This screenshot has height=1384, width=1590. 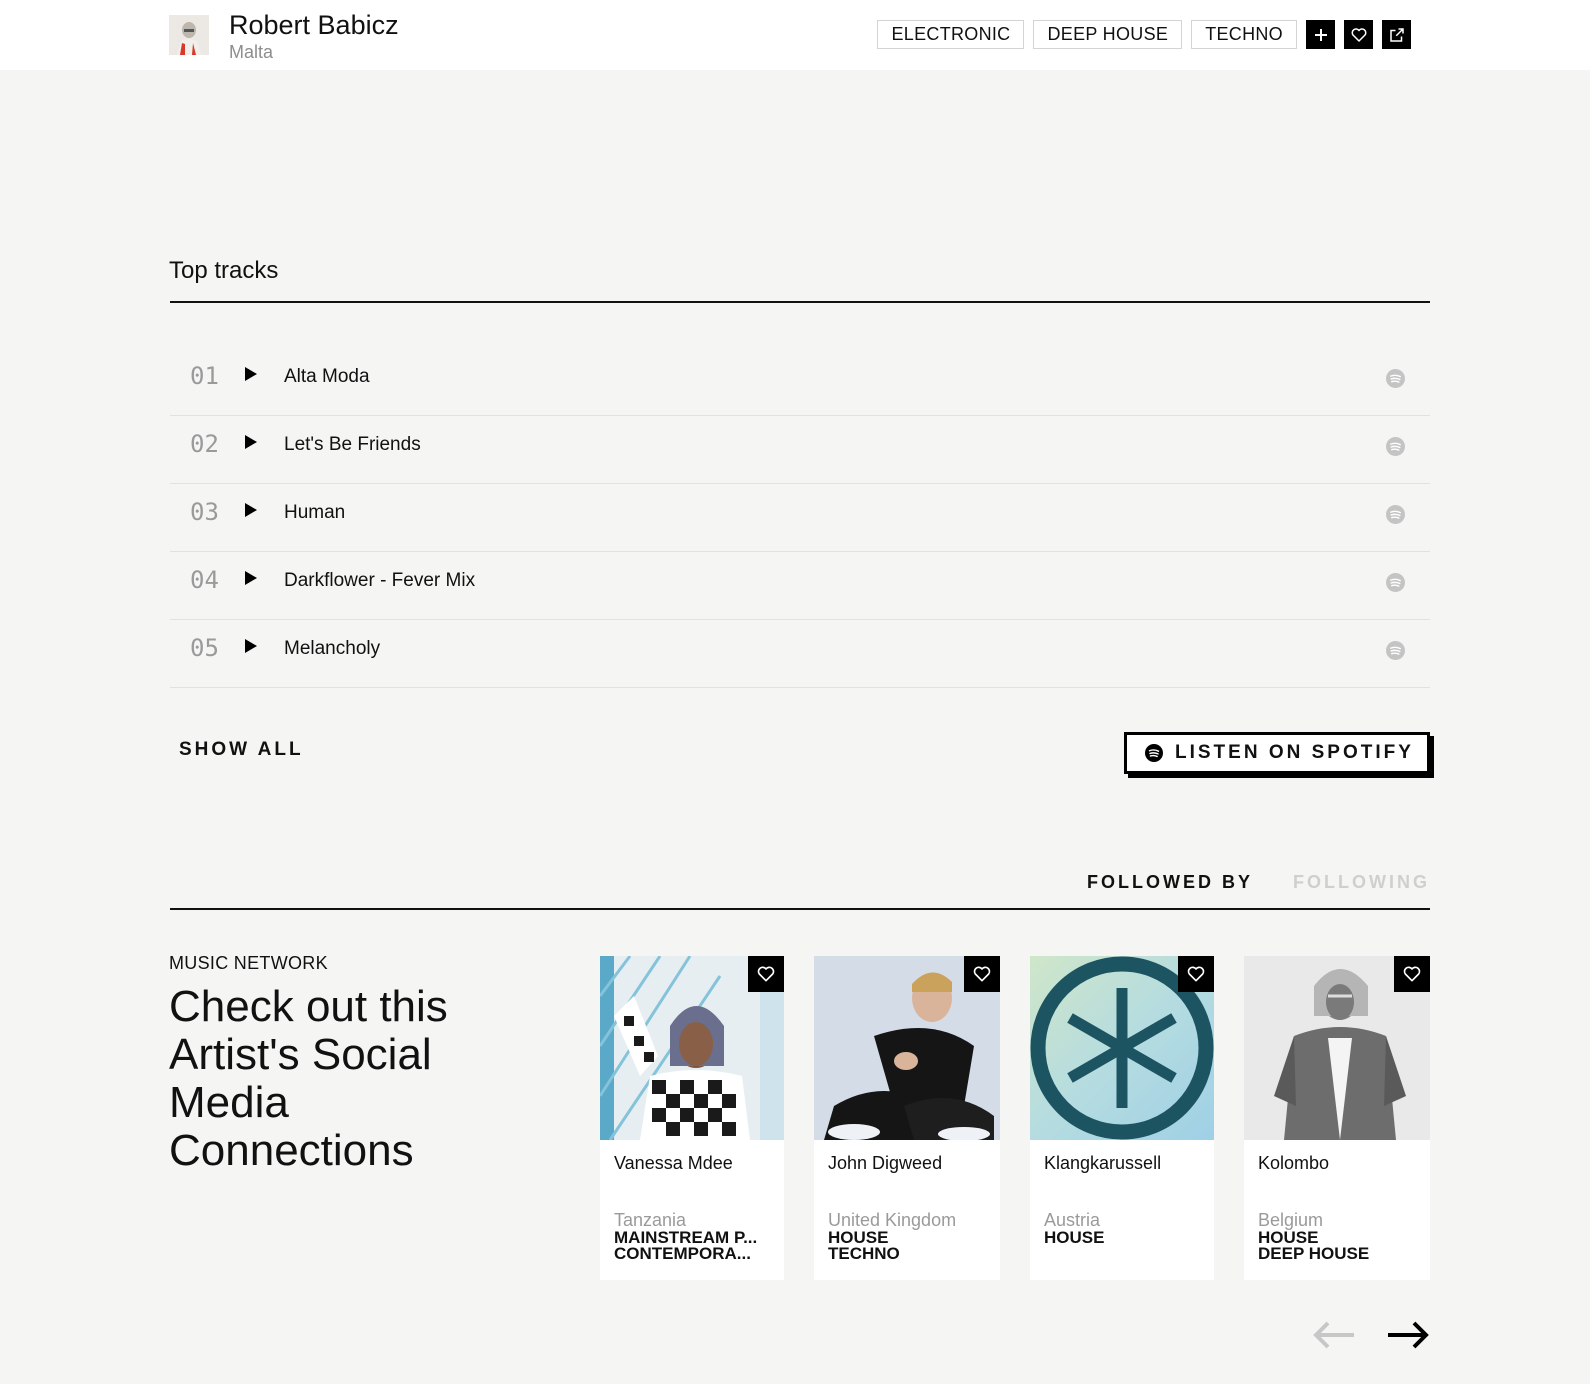 I want to click on track-title: Let's Be Friends, so click(x=352, y=444).